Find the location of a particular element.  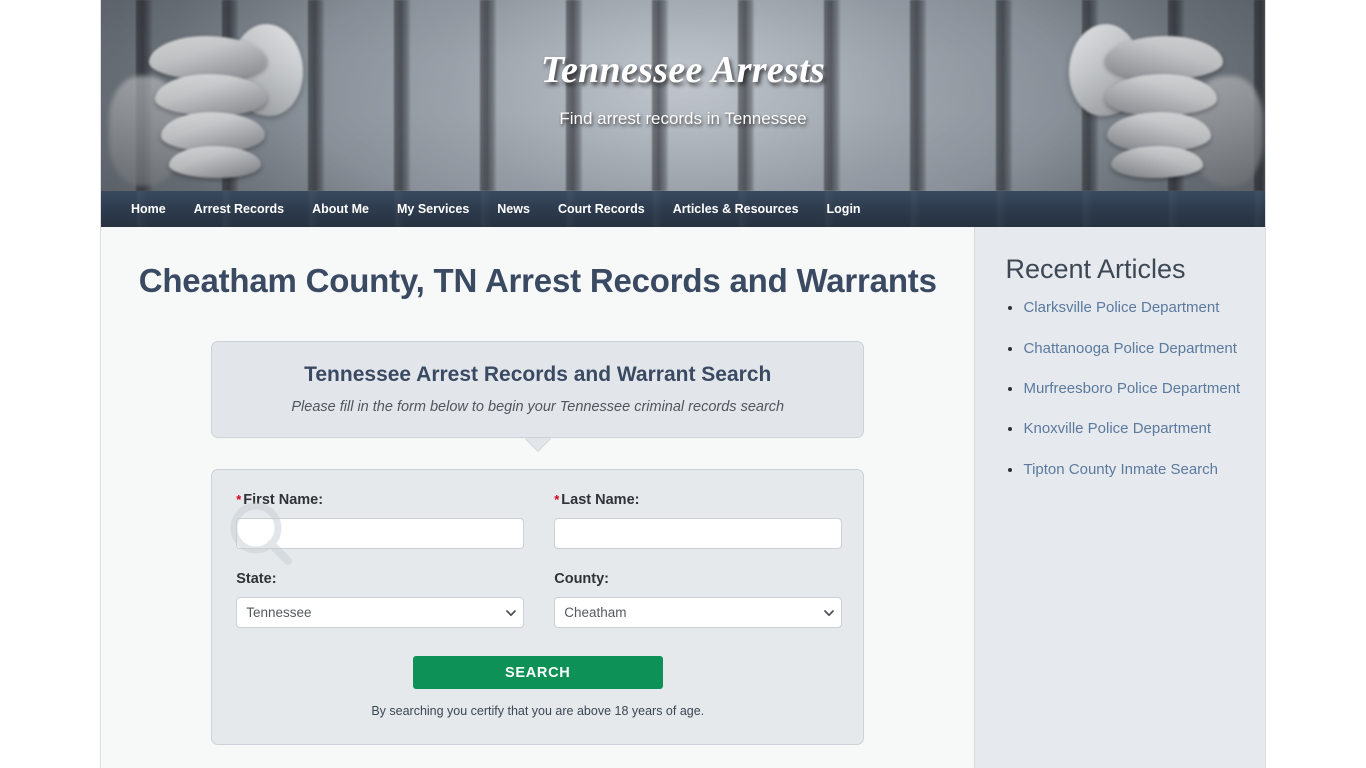

nav-item-news: News is located at coordinates (513, 209).